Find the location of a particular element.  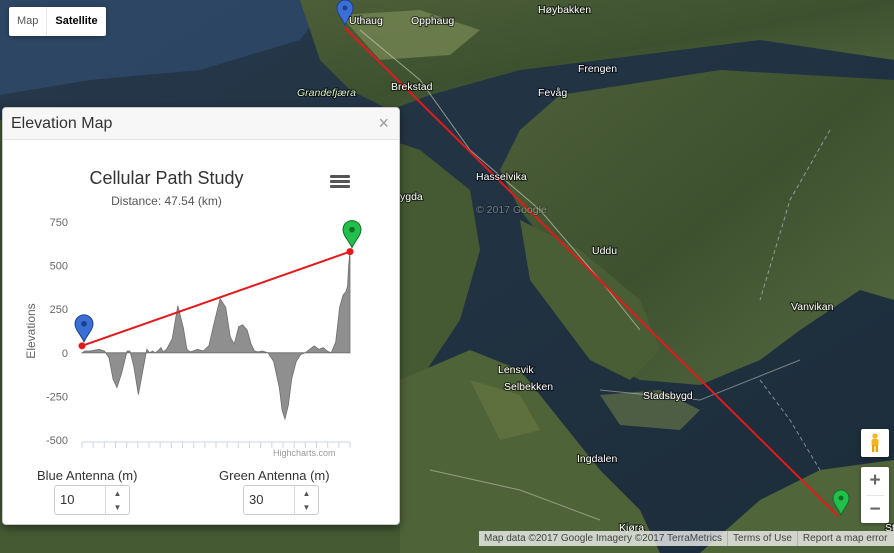

chart-title: Cellular Path Study is located at coordinates (166, 178).